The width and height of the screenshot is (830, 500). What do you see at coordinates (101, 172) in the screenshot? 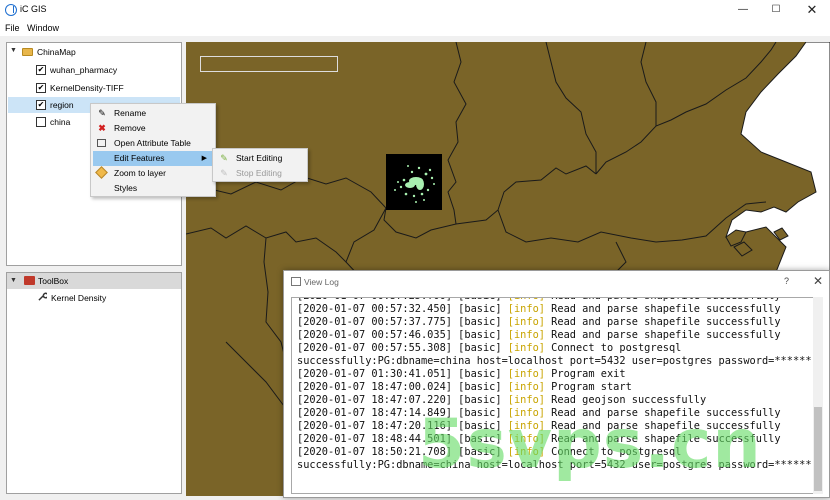
I see `zoom-layer-icon` at bounding box center [101, 172].